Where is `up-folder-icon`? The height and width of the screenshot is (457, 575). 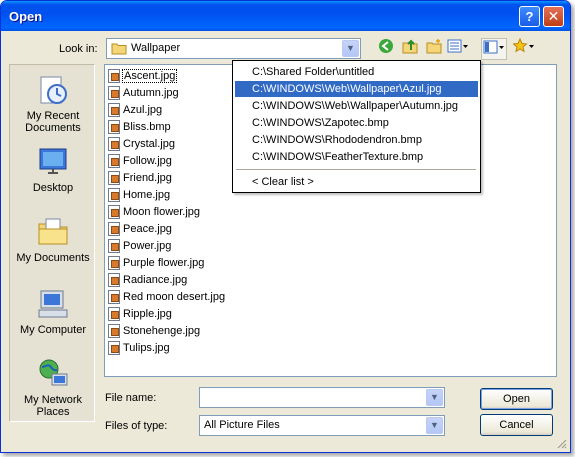
up-folder-icon is located at coordinates (410, 49).